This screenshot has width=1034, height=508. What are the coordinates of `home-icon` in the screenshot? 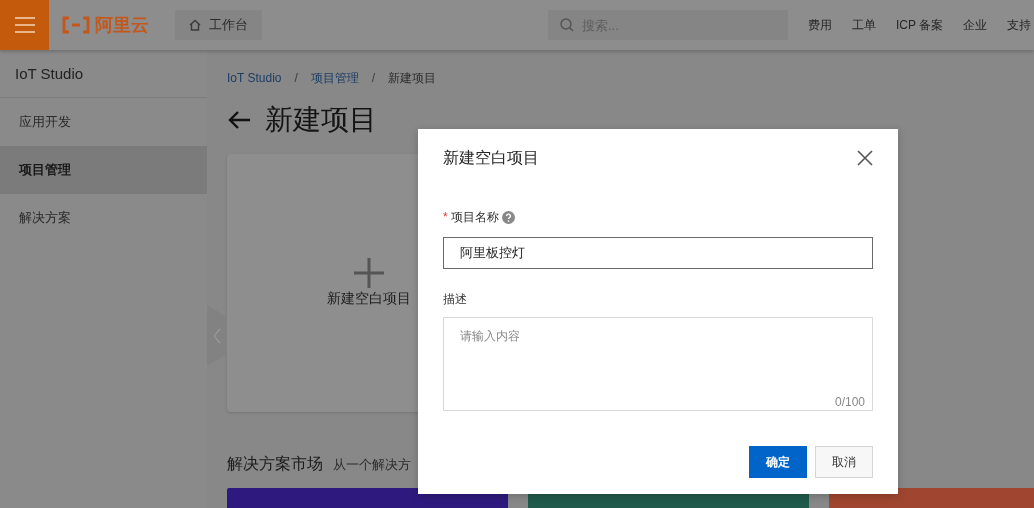 It's located at (195, 25).